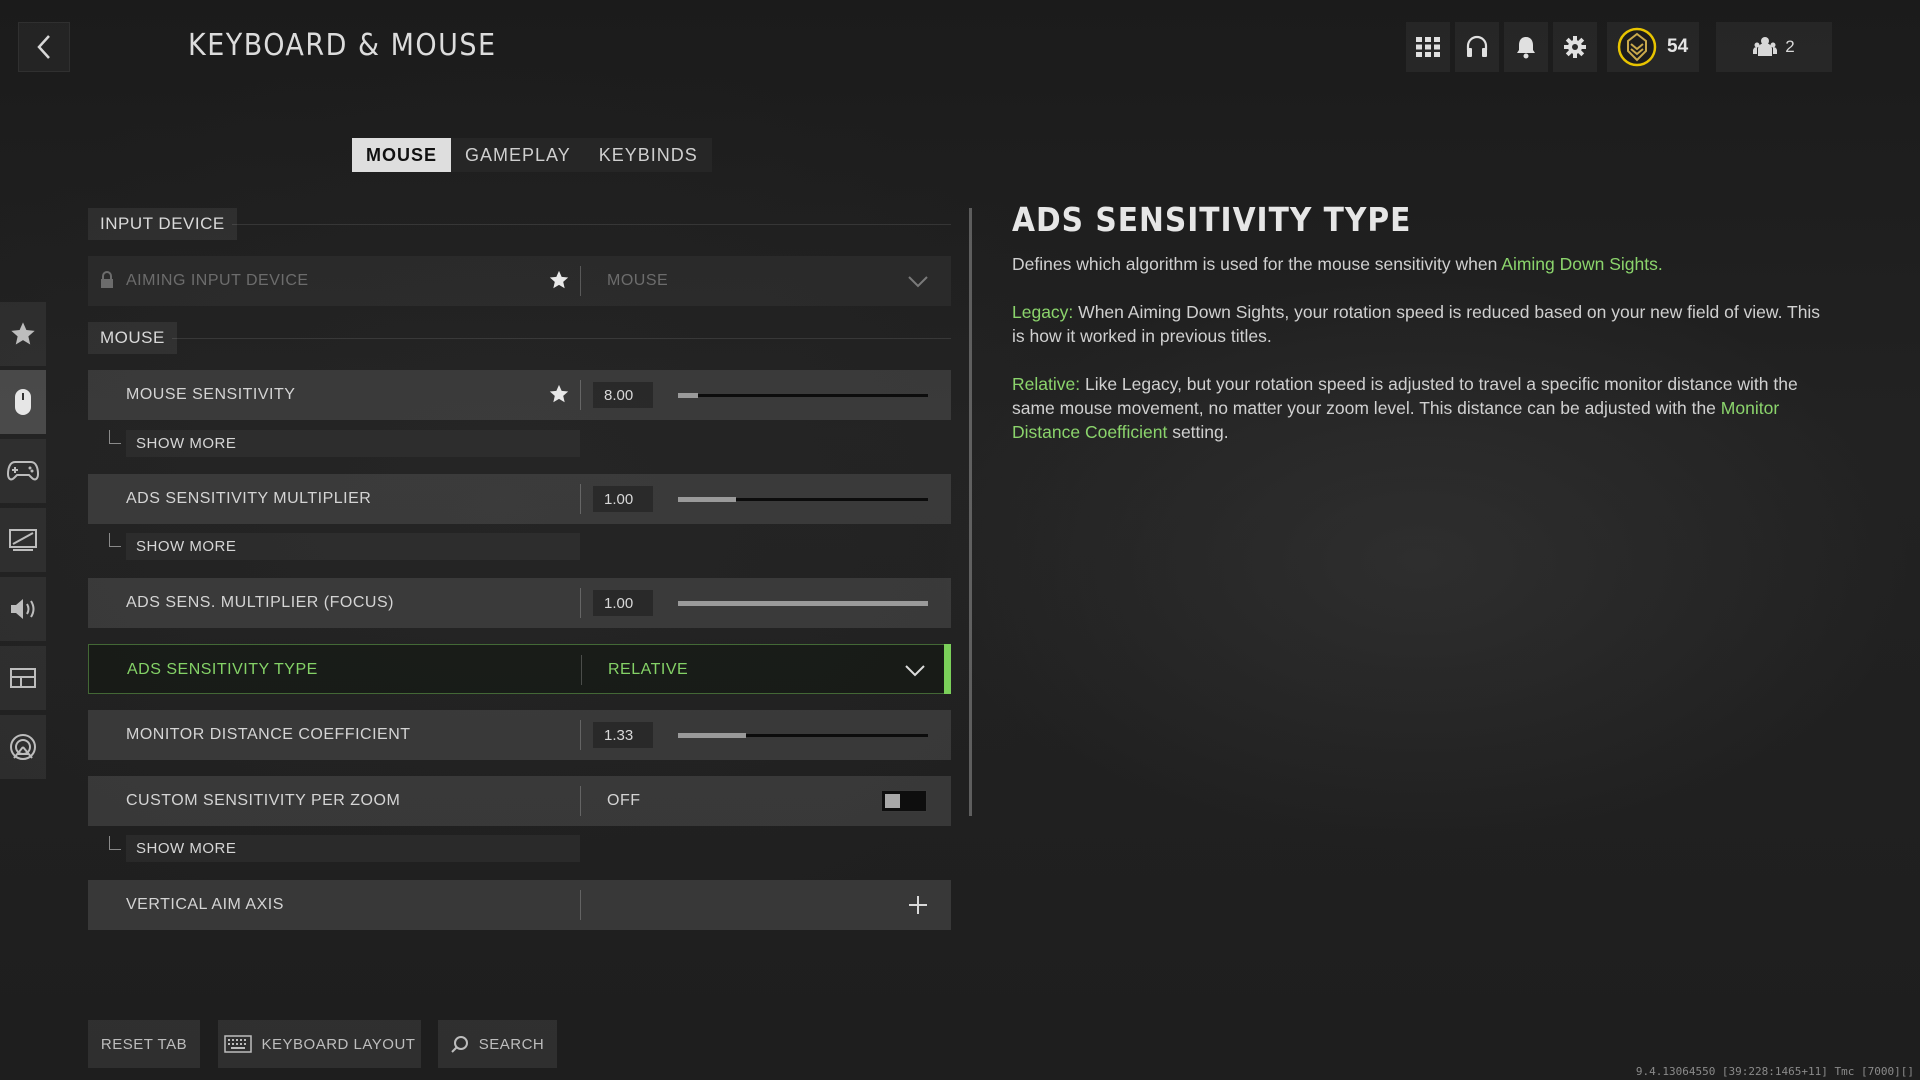 The image size is (1920, 1080). I want to click on controller-icon, so click(23, 471).